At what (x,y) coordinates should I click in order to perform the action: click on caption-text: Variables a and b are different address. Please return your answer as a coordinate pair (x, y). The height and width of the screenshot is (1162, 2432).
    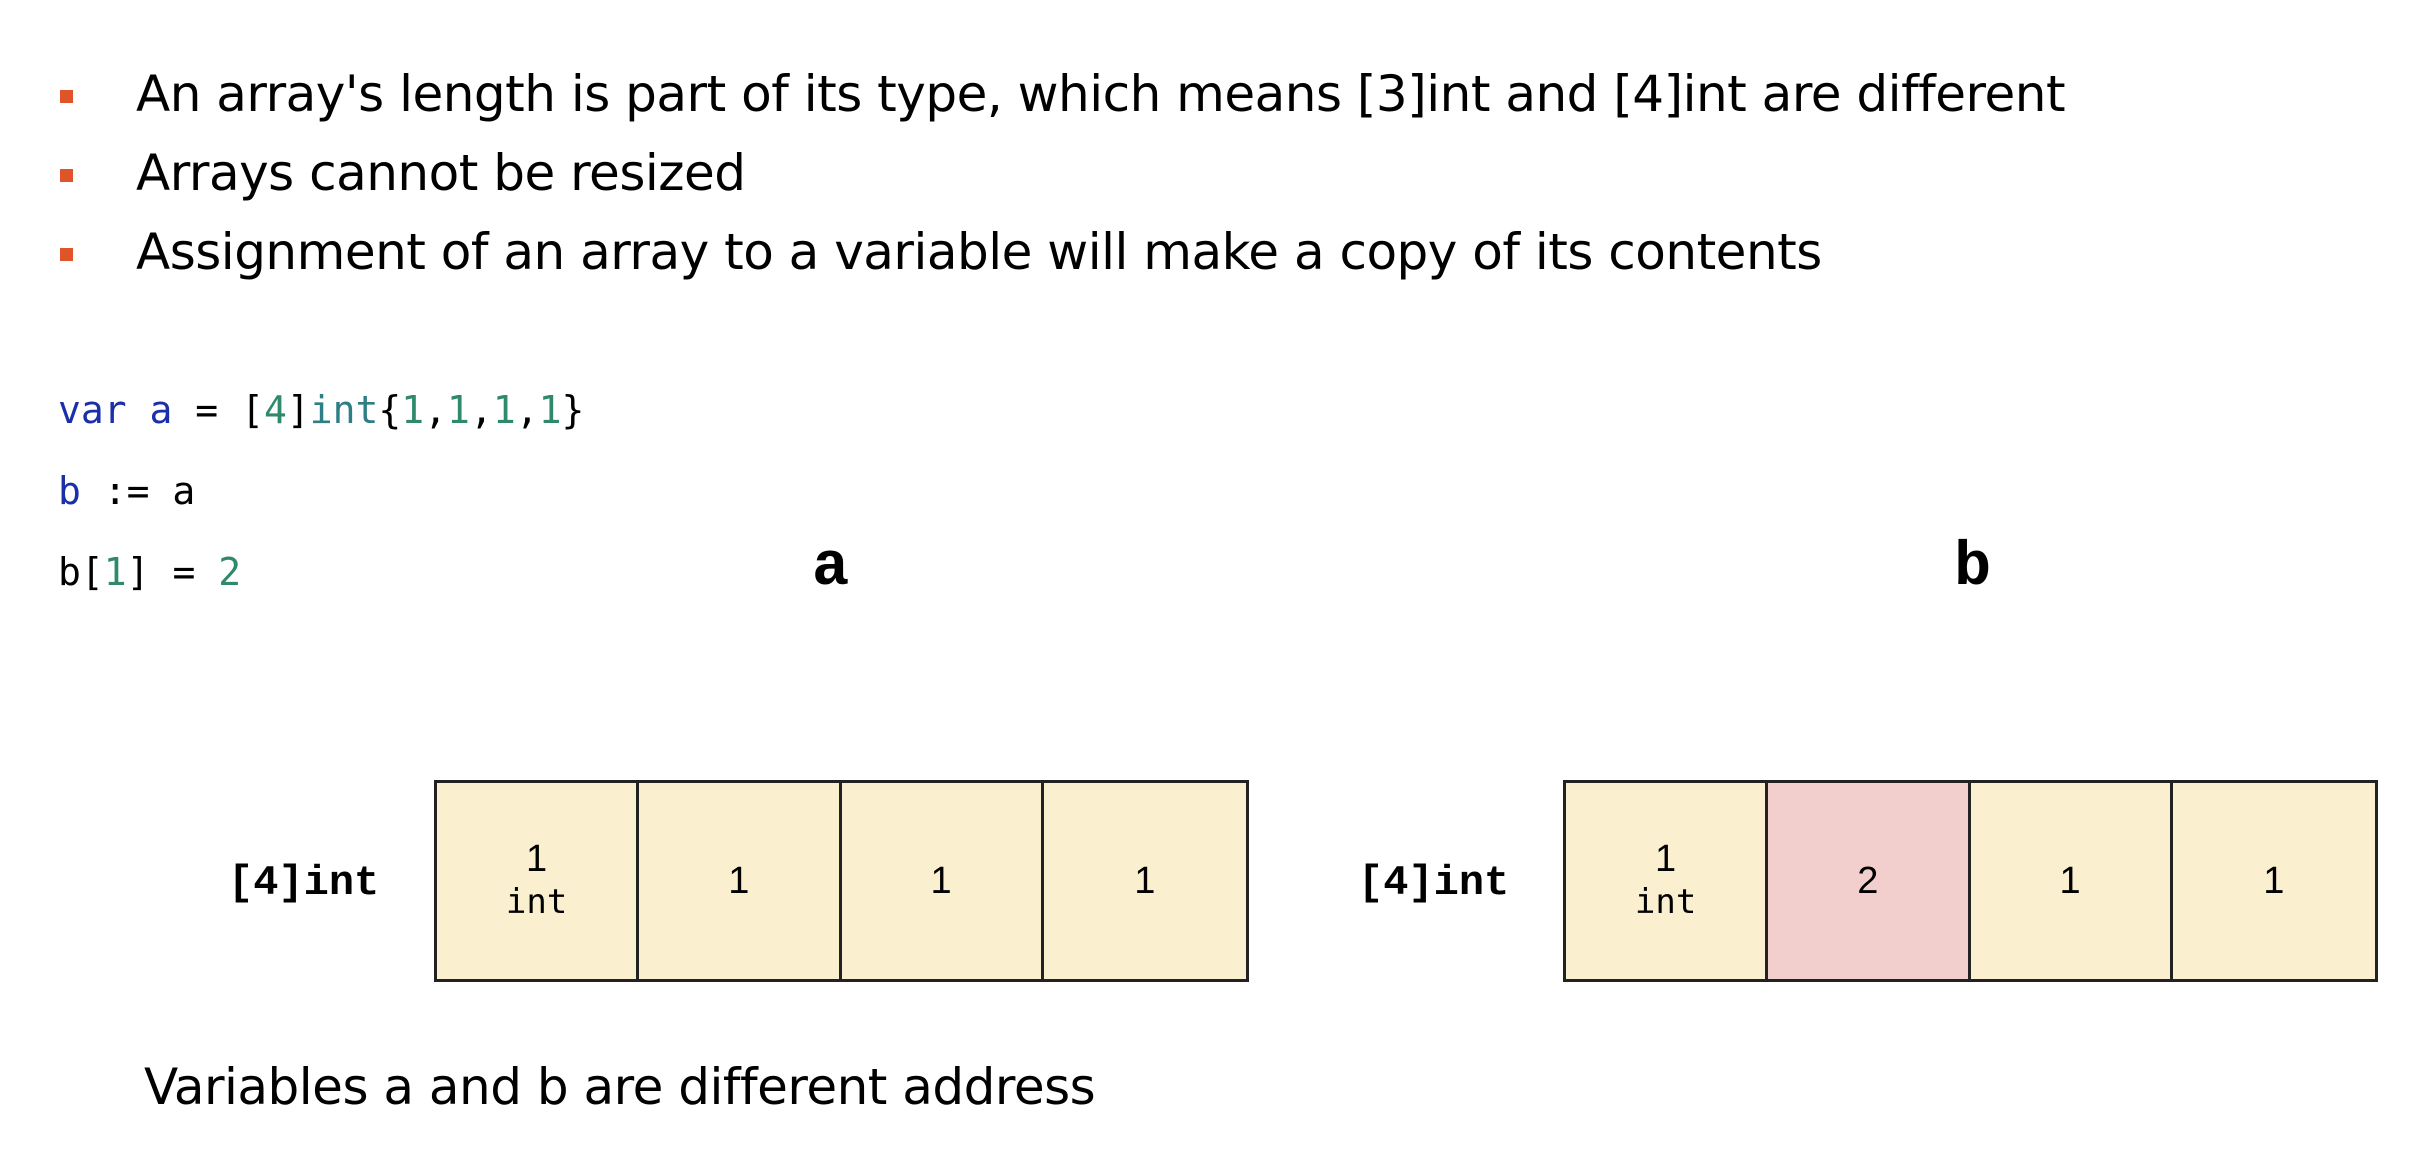
    Looking at the image, I should click on (620, 1087).